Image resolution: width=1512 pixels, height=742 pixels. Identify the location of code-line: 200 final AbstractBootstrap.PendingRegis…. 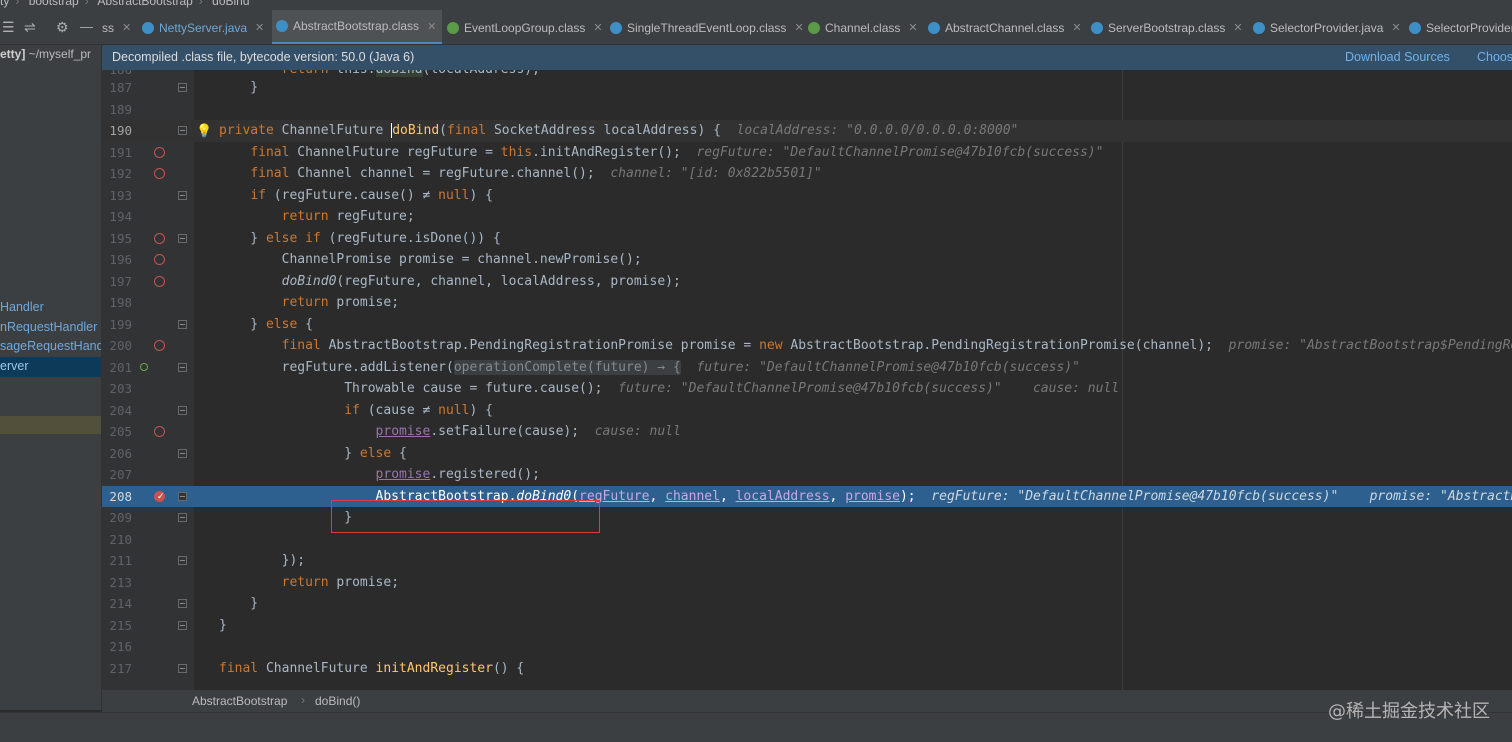
(810, 345).